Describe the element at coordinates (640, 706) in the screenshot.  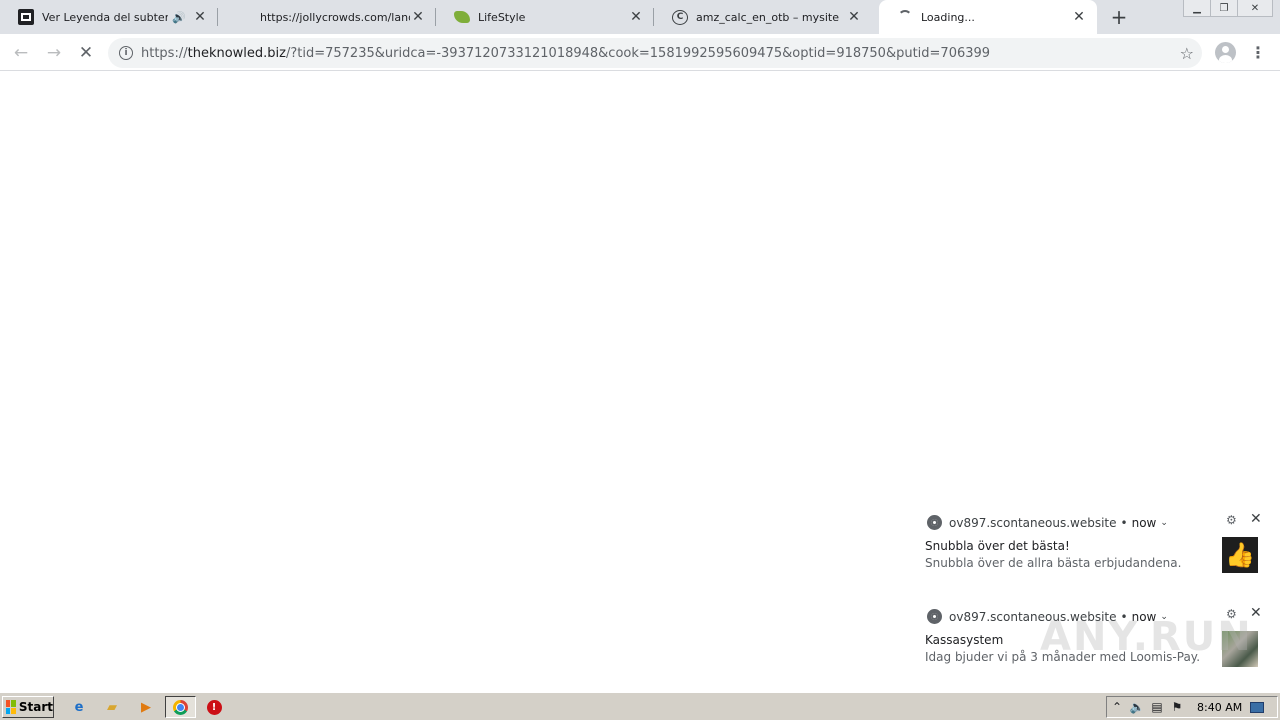
I see `taskbar: Start e ▰ ▶ ! ⌃ 🔈 ▤ ⚑ 8:40 AM` at that location.